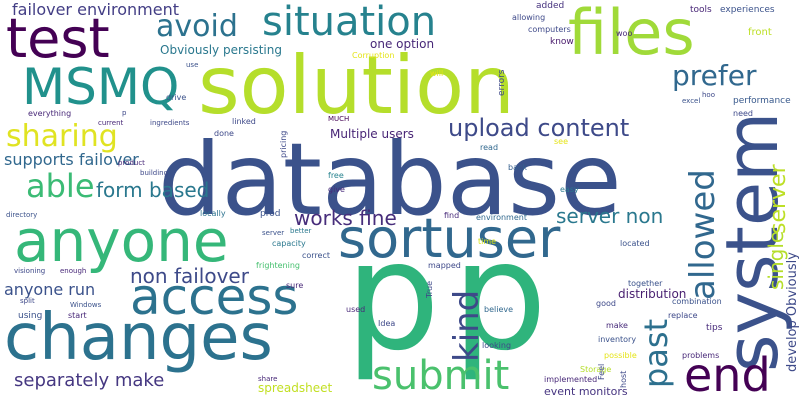 The image size is (800, 400). What do you see at coordinates (30, 316) in the screenshot?
I see `word: using` at bounding box center [30, 316].